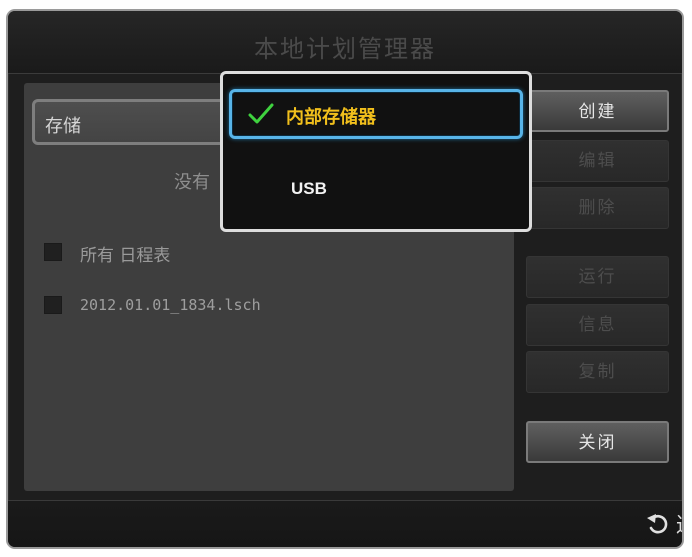 The image size is (692, 557). Describe the element at coordinates (125, 256) in the screenshot. I see `list-item-label: 所有 日程表` at that location.